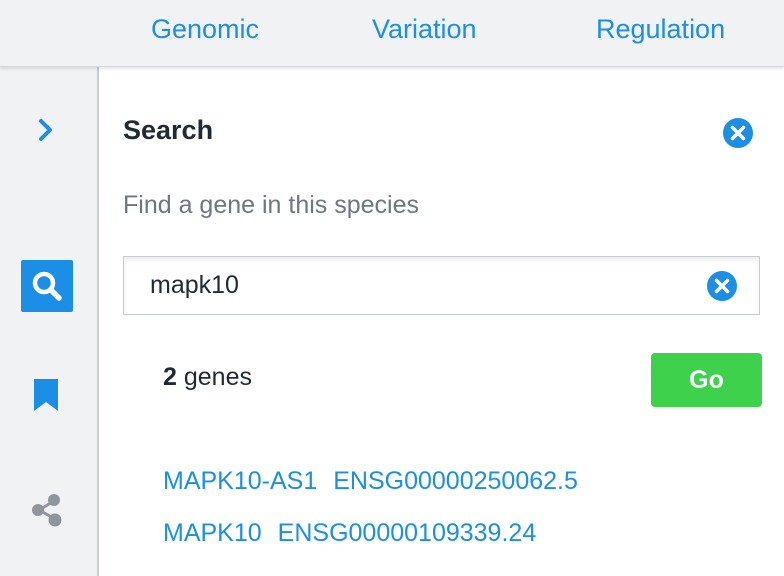  Describe the element at coordinates (170, 377) in the screenshot. I see `results-count-number: 2` at that location.